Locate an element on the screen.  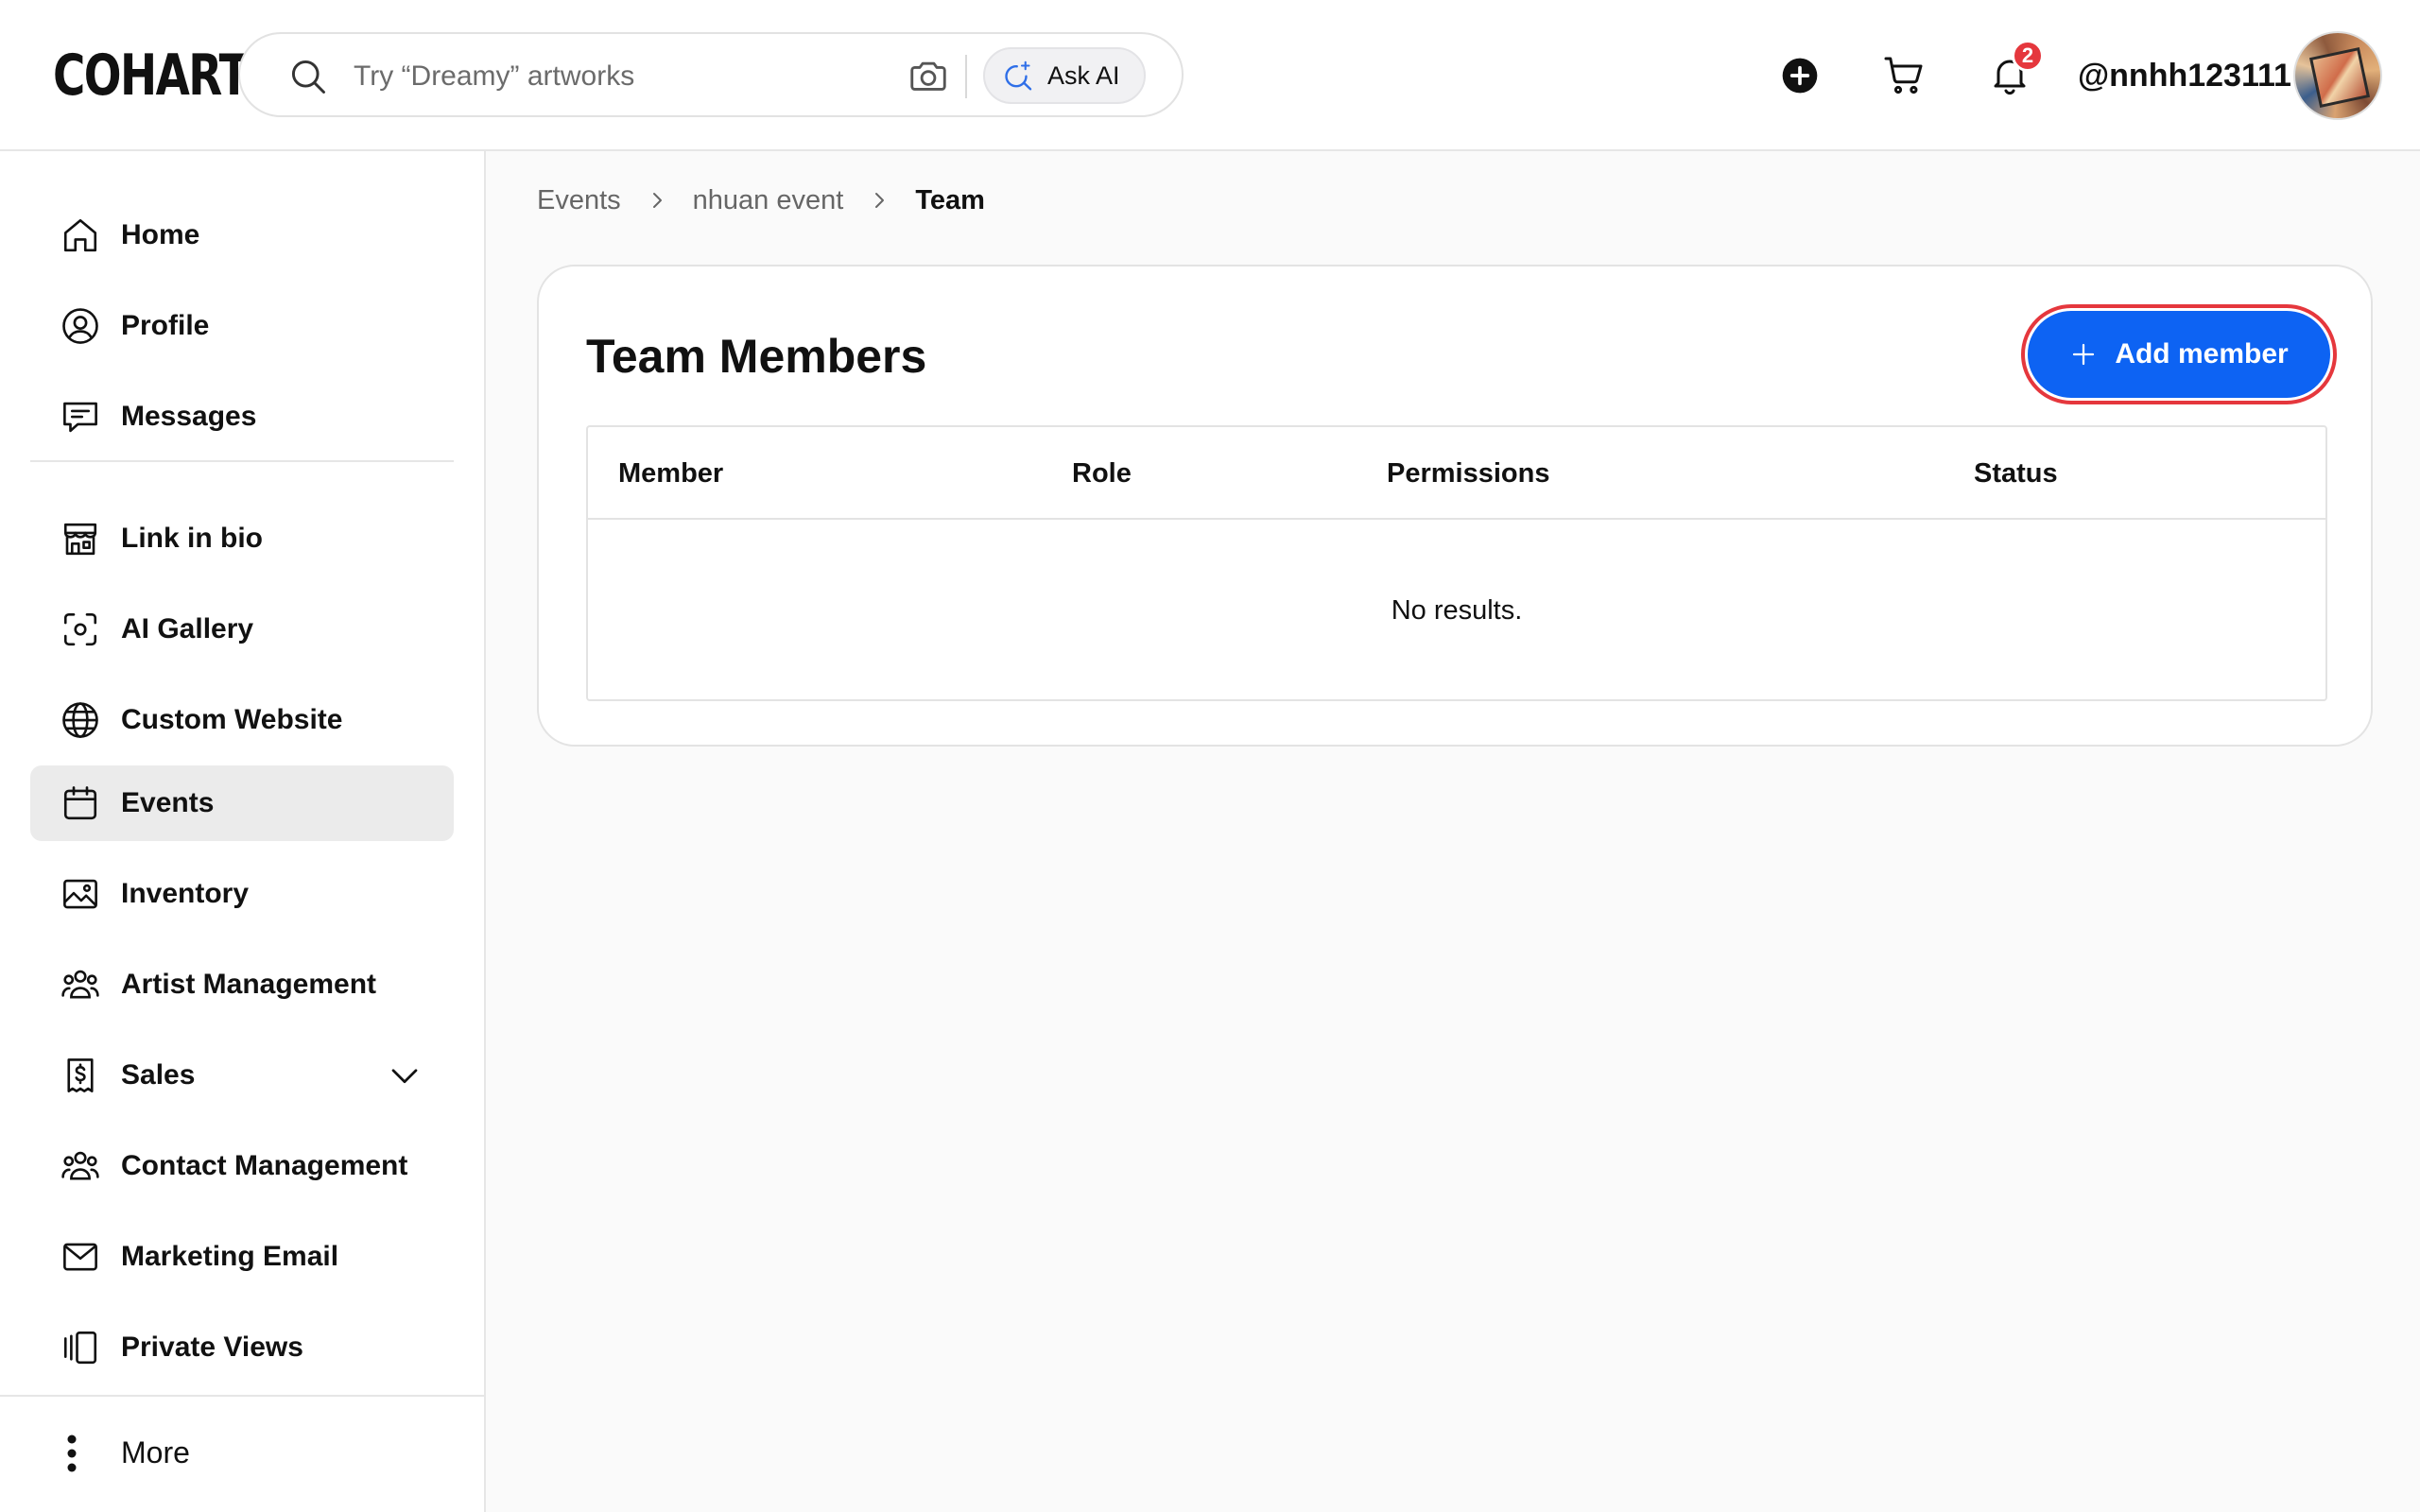
sidebar-item-inventory: Inventory is located at coordinates (242, 894).